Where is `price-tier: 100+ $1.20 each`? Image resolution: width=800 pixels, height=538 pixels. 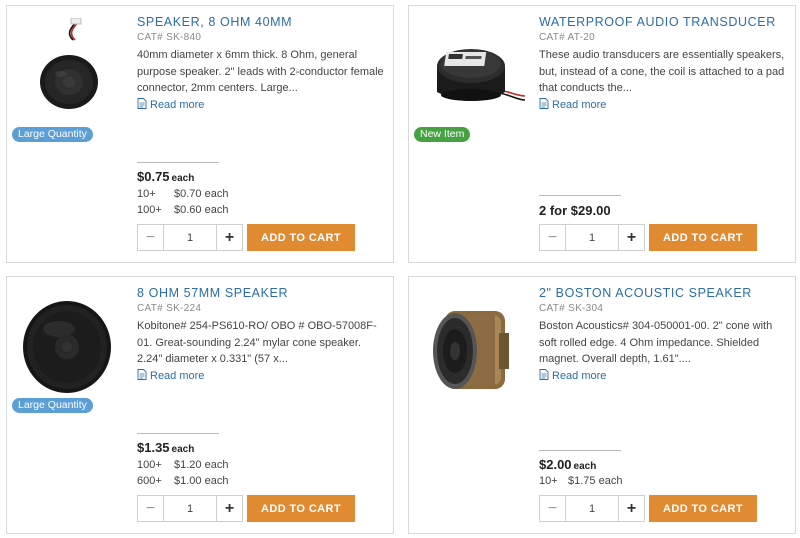 price-tier: 100+ $1.20 each is located at coordinates (182, 465).